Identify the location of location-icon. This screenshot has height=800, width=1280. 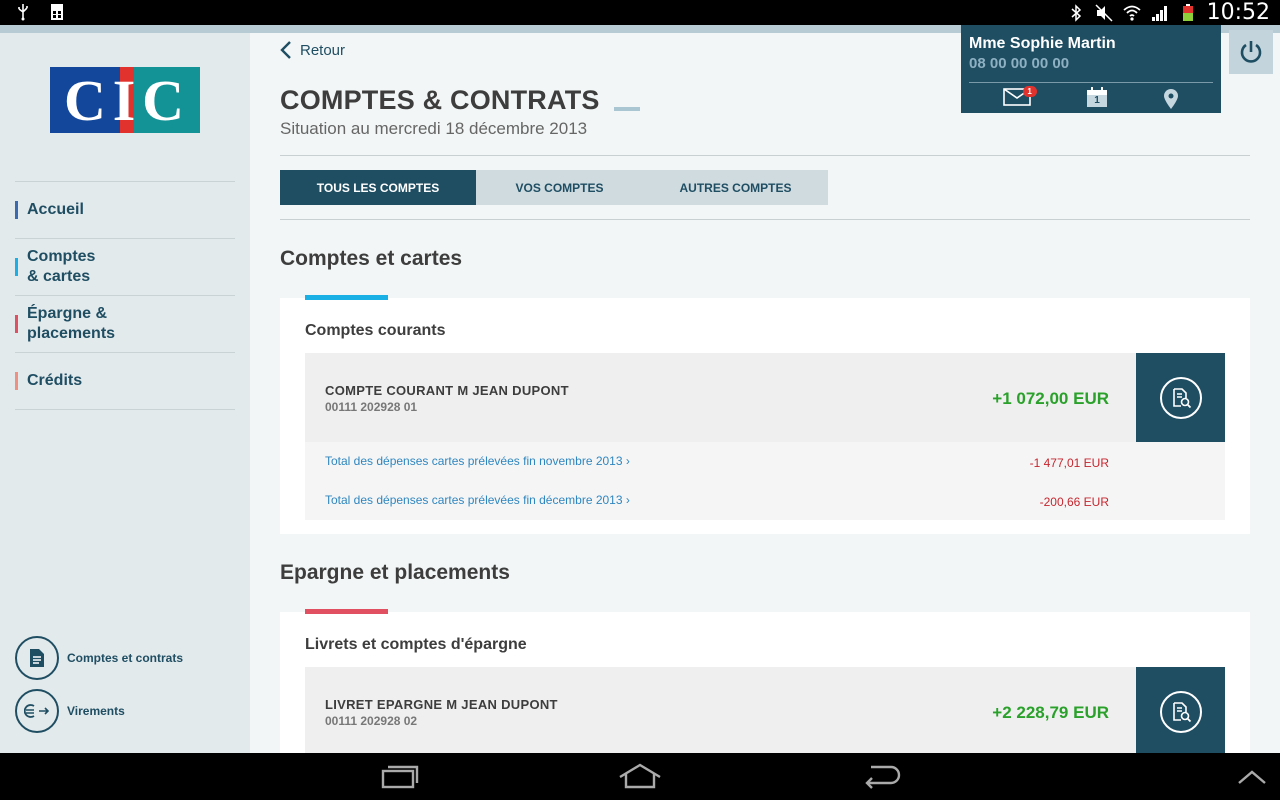
(1171, 99).